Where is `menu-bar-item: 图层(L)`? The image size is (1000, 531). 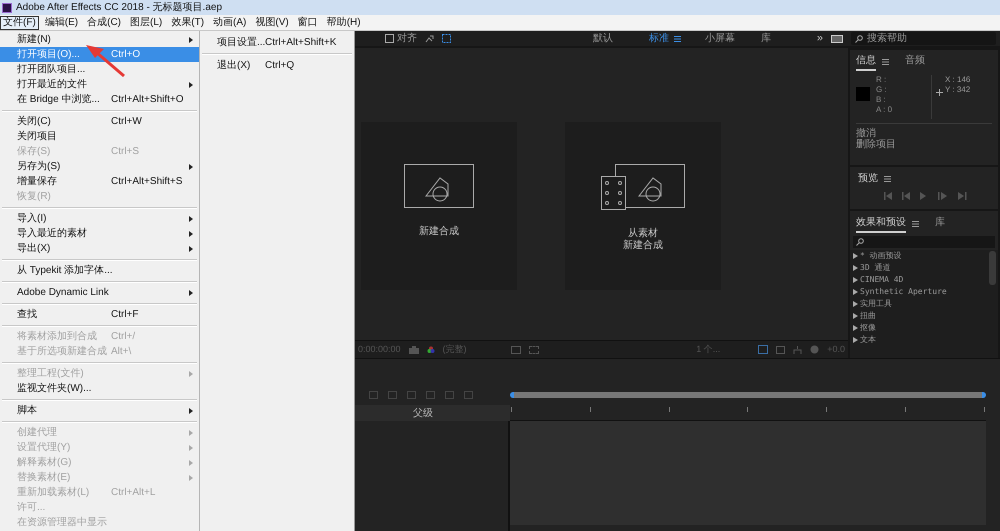 menu-bar-item: 图层(L) is located at coordinates (146, 23).